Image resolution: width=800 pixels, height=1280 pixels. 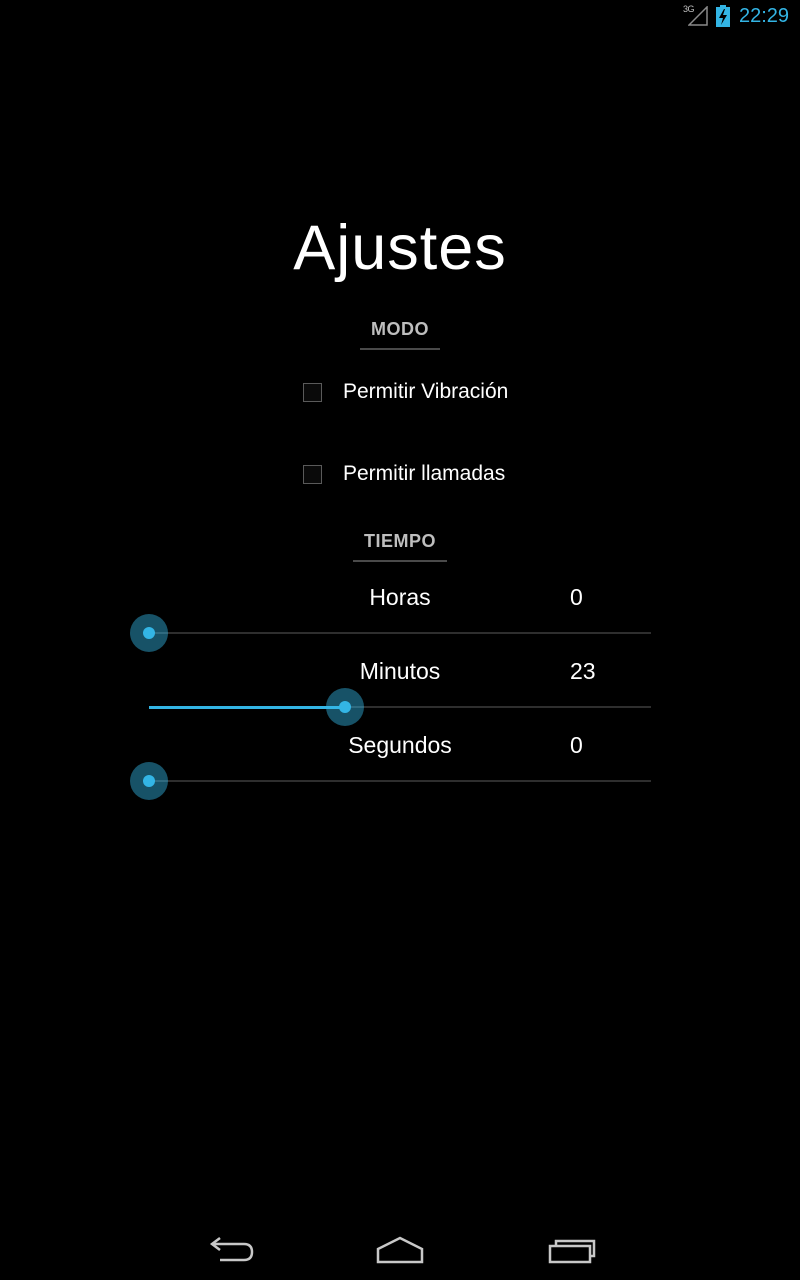 I want to click on checkbox-llamadas, so click(x=312, y=474).